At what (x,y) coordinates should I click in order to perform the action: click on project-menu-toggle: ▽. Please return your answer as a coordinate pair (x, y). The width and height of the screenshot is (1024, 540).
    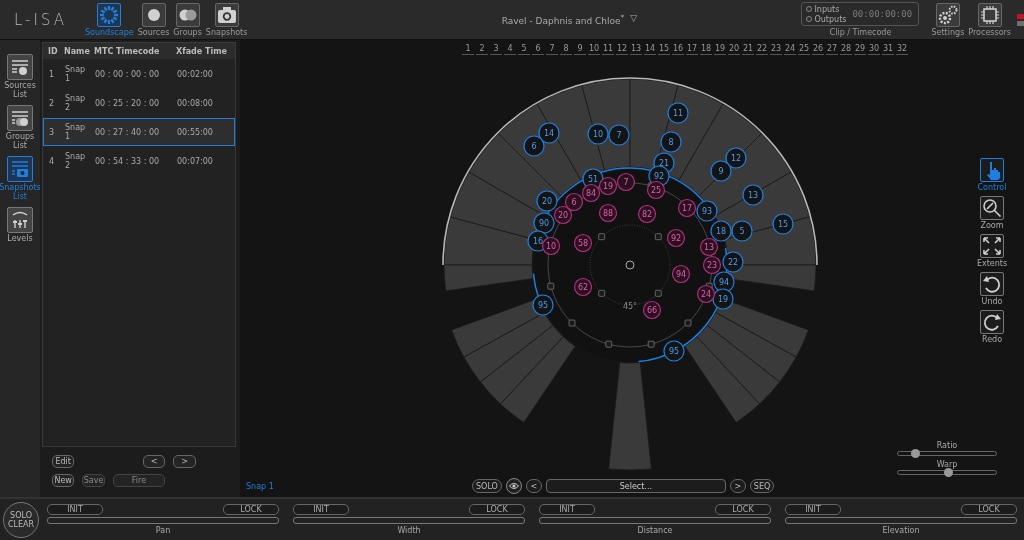
    Looking at the image, I should click on (634, 19).